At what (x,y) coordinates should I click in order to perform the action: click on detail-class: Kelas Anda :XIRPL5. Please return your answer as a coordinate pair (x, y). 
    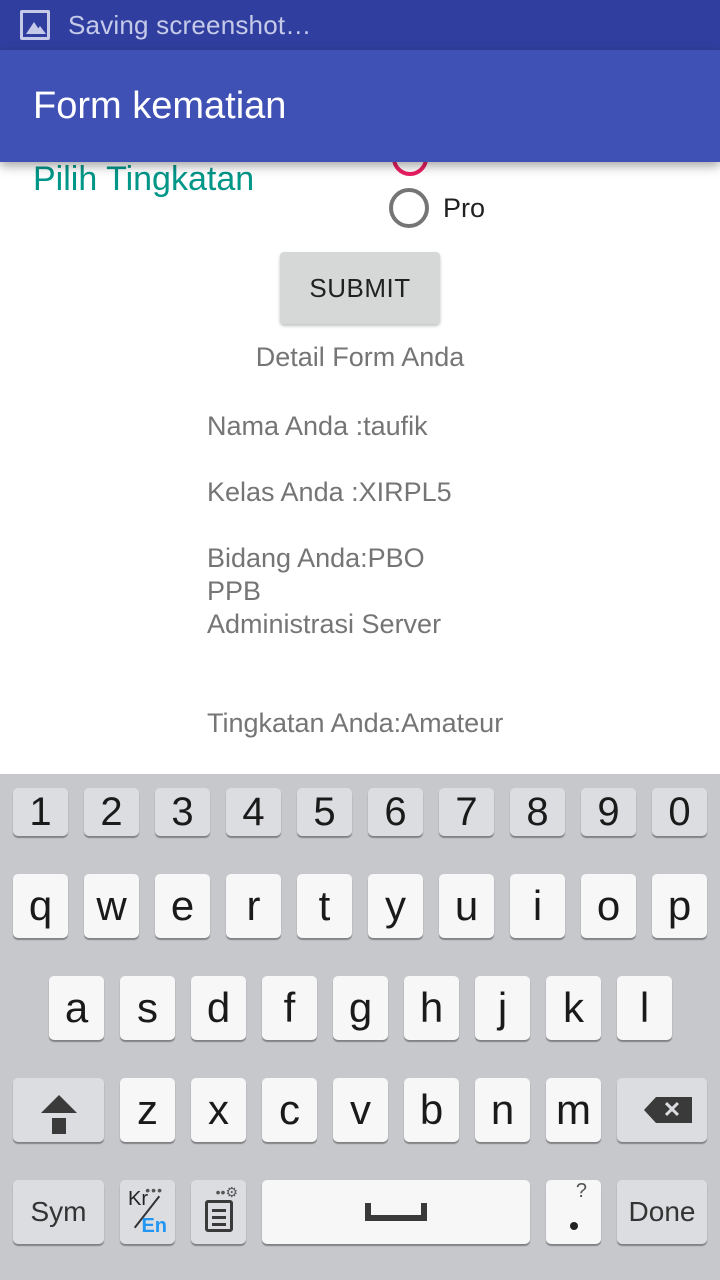
    Looking at the image, I should click on (329, 492).